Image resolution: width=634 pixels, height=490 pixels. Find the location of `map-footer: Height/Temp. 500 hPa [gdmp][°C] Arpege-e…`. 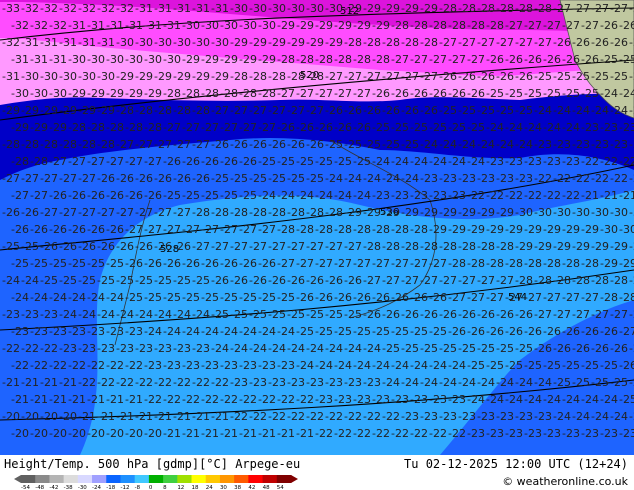

map-footer: Height/Temp. 500 hPa [gdmp][°C] Arpege-e… is located at coordinates (317, 472).